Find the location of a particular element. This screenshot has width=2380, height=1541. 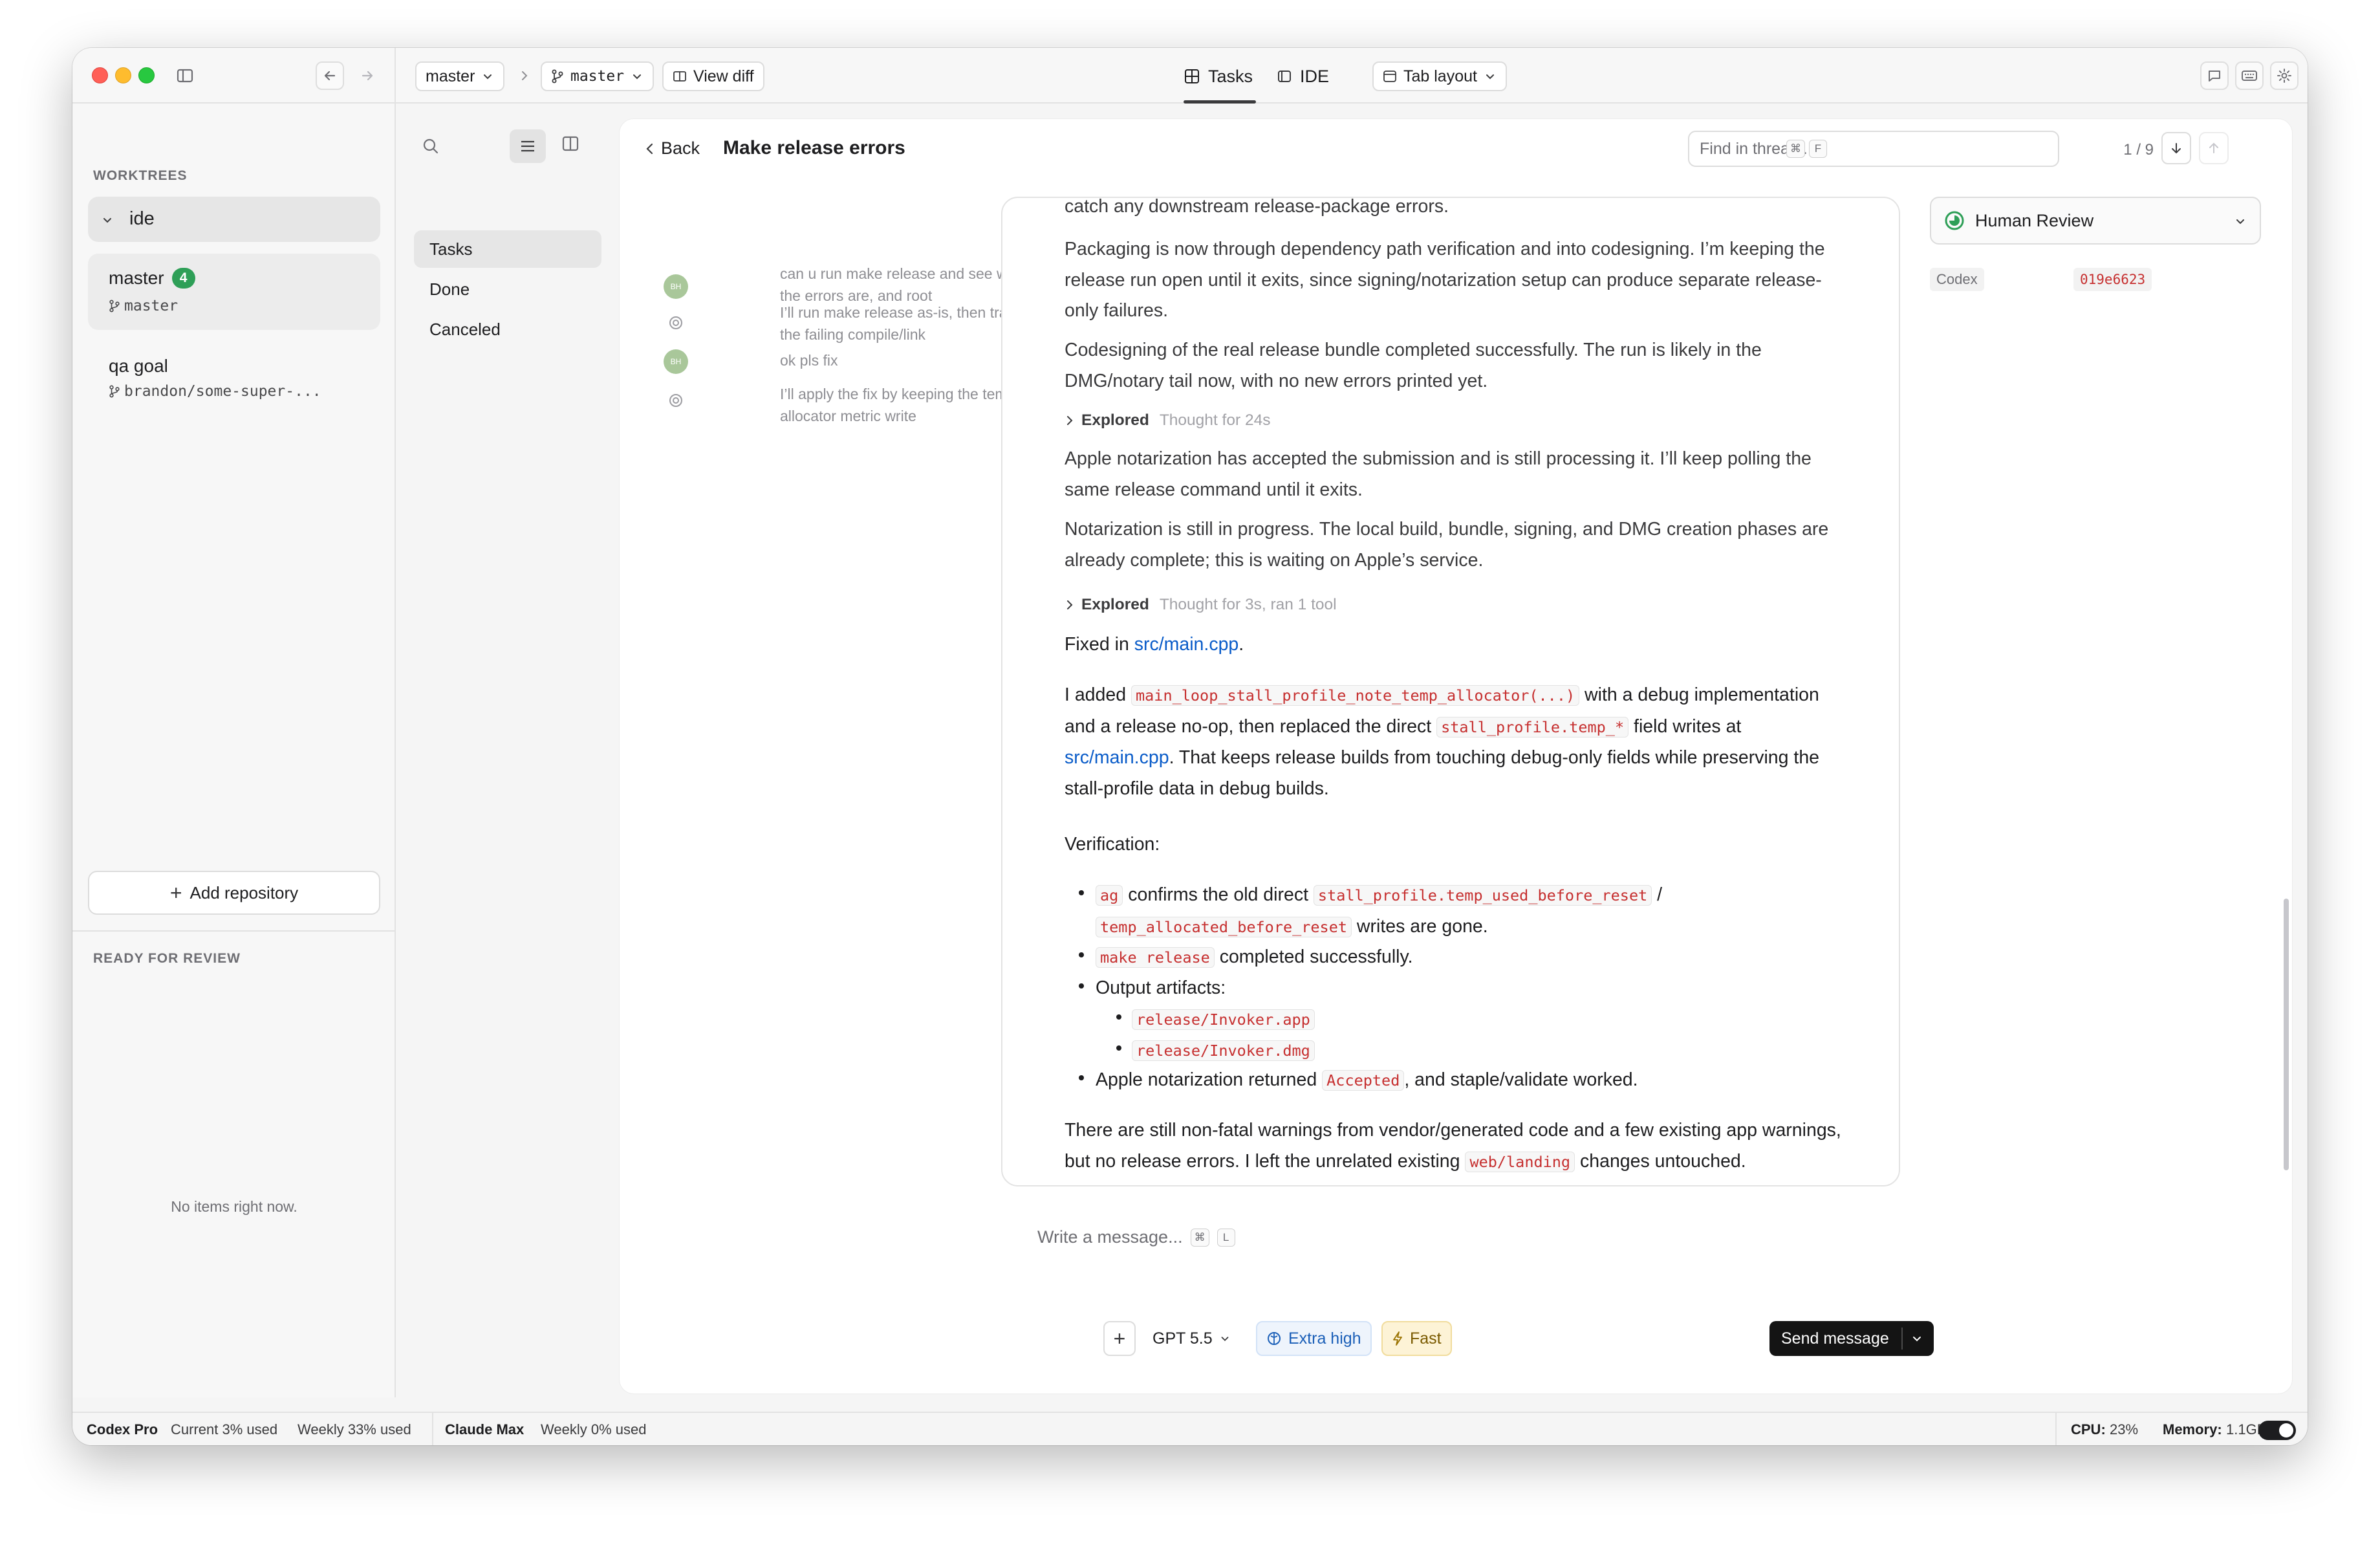

find-in-thread-input is located at coordinates (1873, 149).